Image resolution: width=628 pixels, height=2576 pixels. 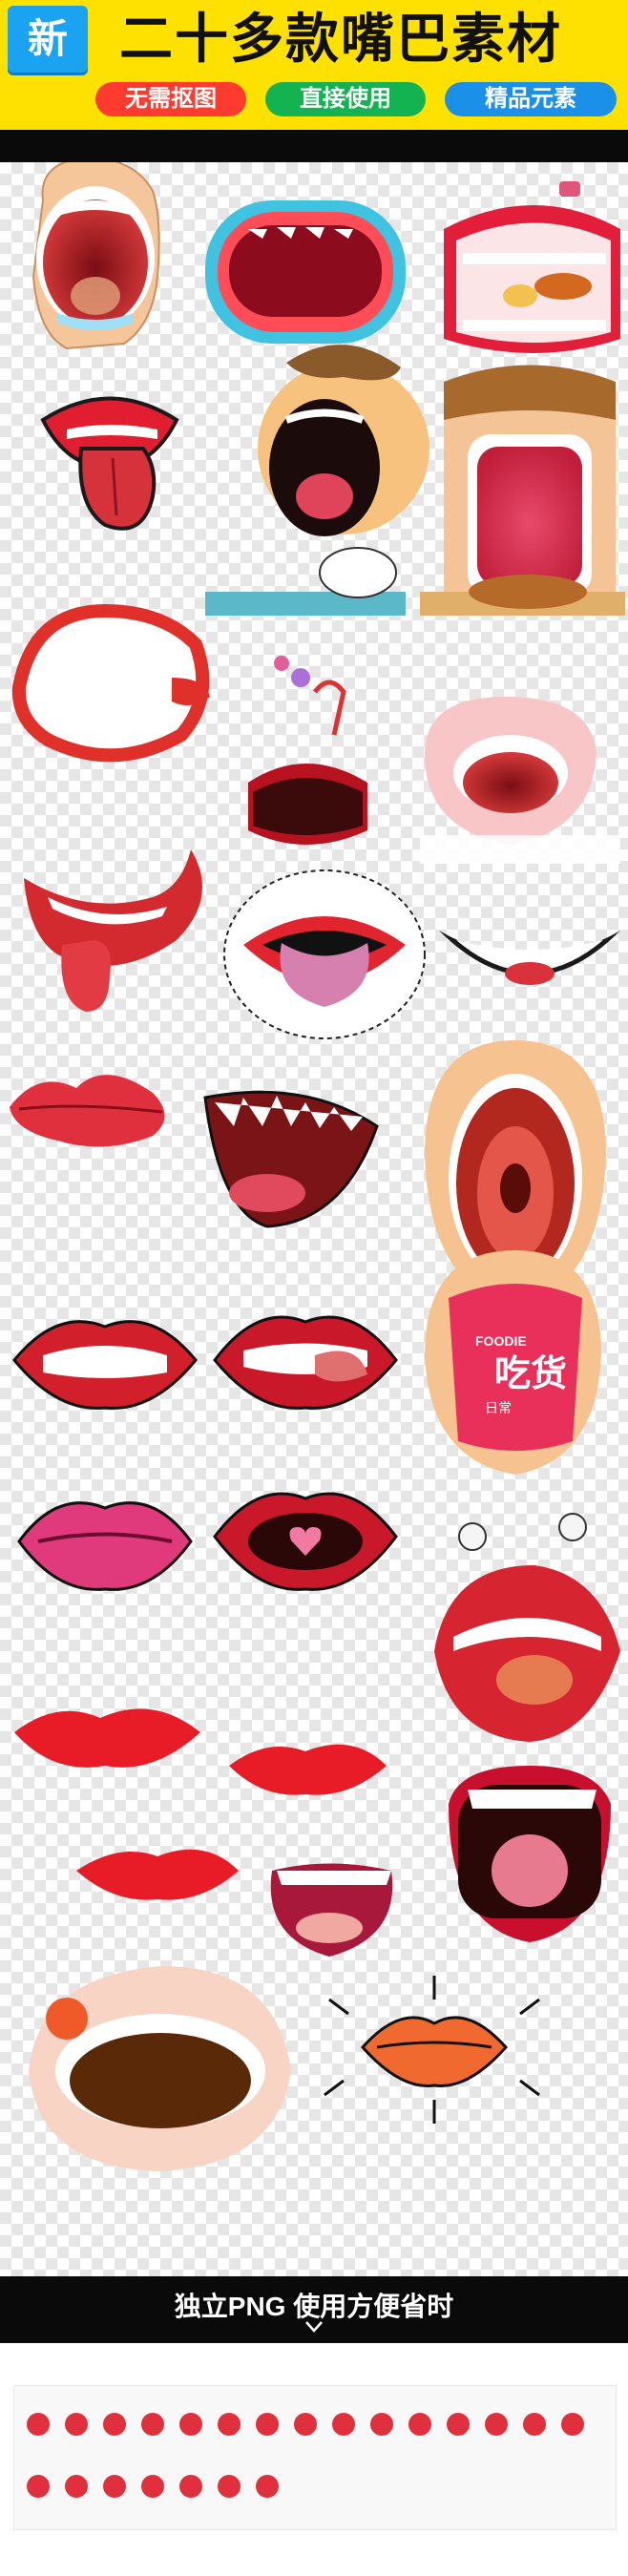 What do you see at coordinates (529, 958) in the screenshot?
I see `mouth-cartoon-grin` at bounding box center [529, 958].